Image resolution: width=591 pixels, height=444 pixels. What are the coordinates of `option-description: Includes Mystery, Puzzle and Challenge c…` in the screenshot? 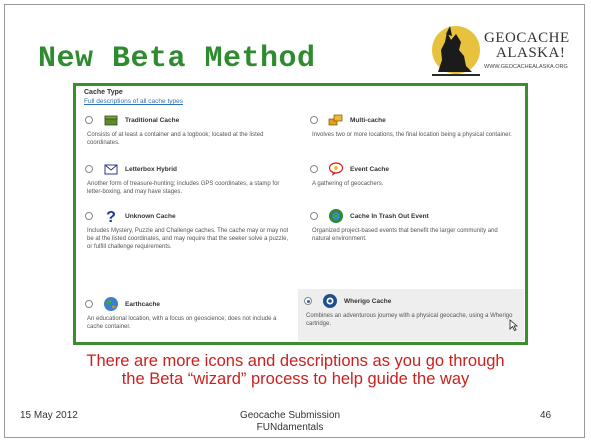 It's located at (188, 239).